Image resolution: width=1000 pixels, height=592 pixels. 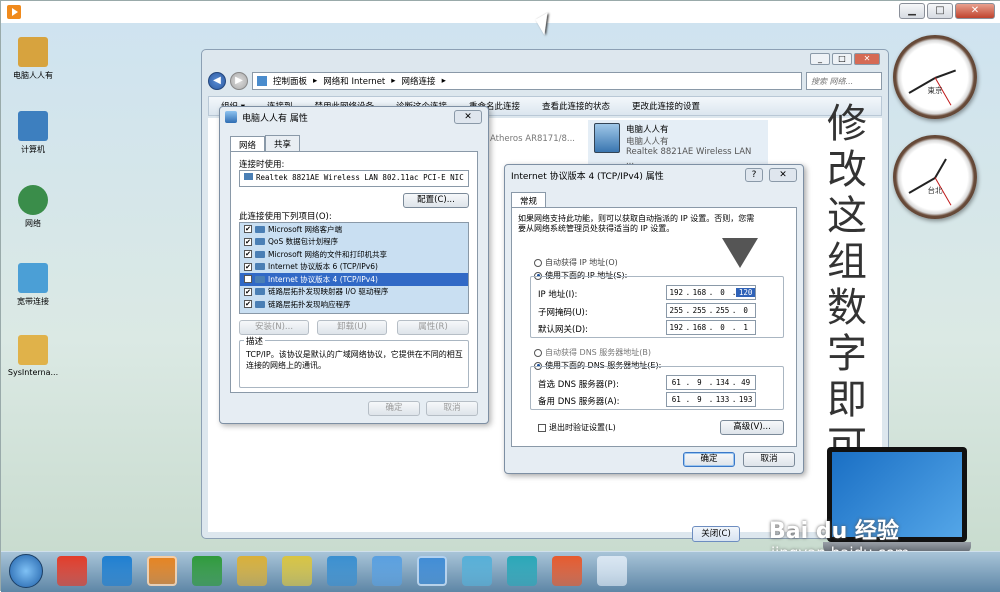 What do you see at coordinates (217, 81) in the screenshot?
I see `back-button: ◀` at bounding box center [217, 81].